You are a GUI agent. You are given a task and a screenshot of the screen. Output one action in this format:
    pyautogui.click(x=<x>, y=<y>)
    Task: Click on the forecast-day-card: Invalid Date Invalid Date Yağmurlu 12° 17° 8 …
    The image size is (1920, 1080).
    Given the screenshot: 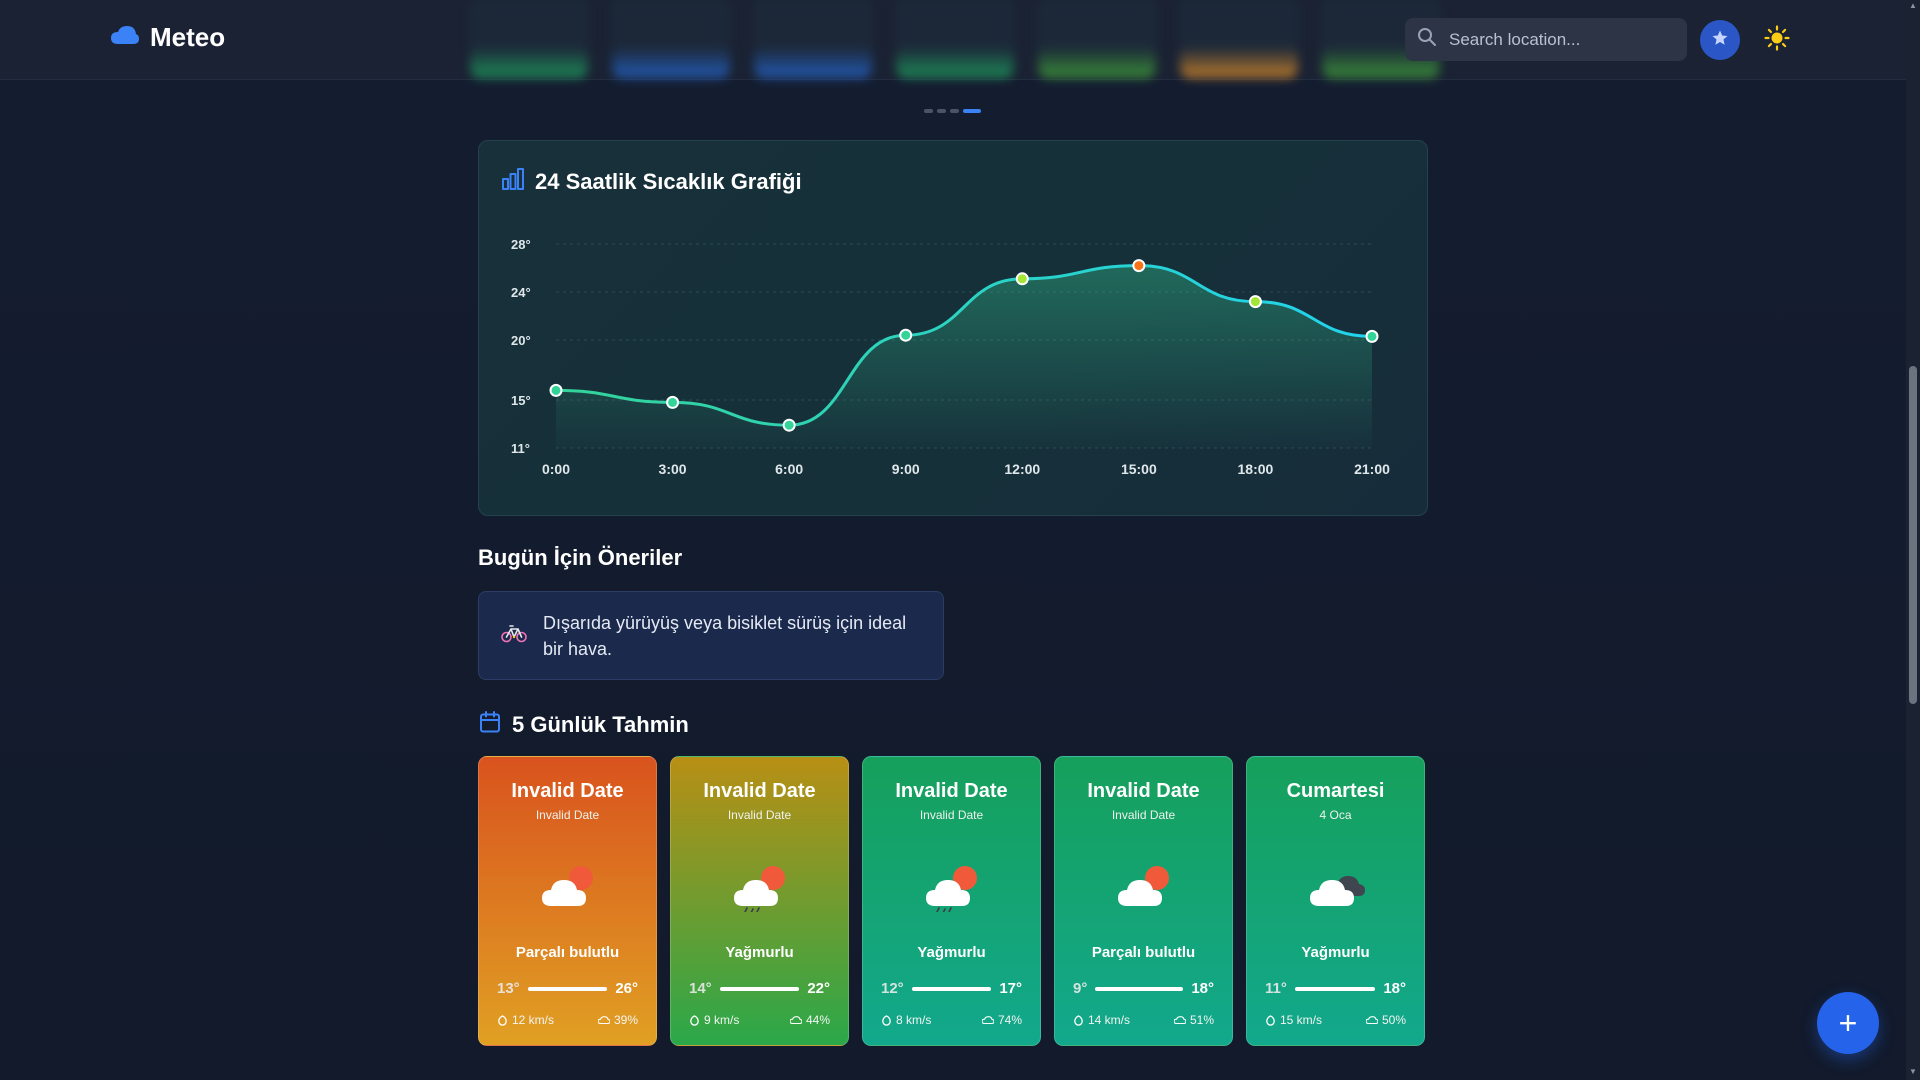 What is the action you would take?
    pyautogui.click(x=951, y=901)
    